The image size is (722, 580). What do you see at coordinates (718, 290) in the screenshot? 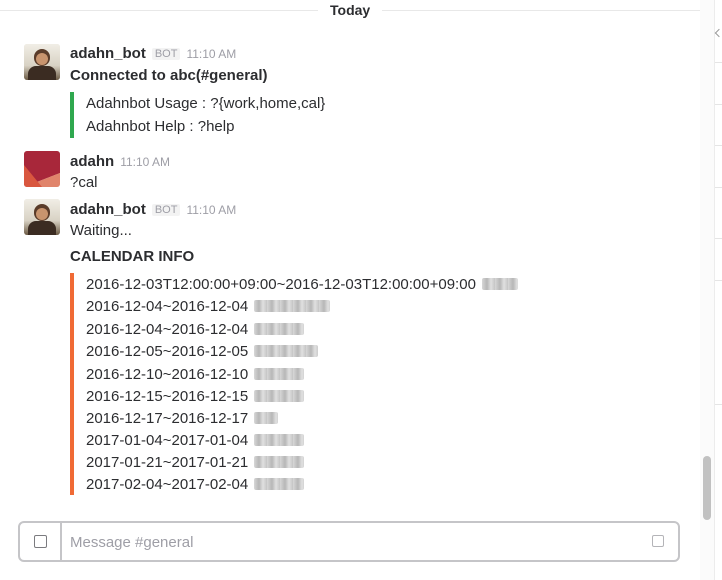
I see `right-sidebar-edge` at bounding box center [718, 290].